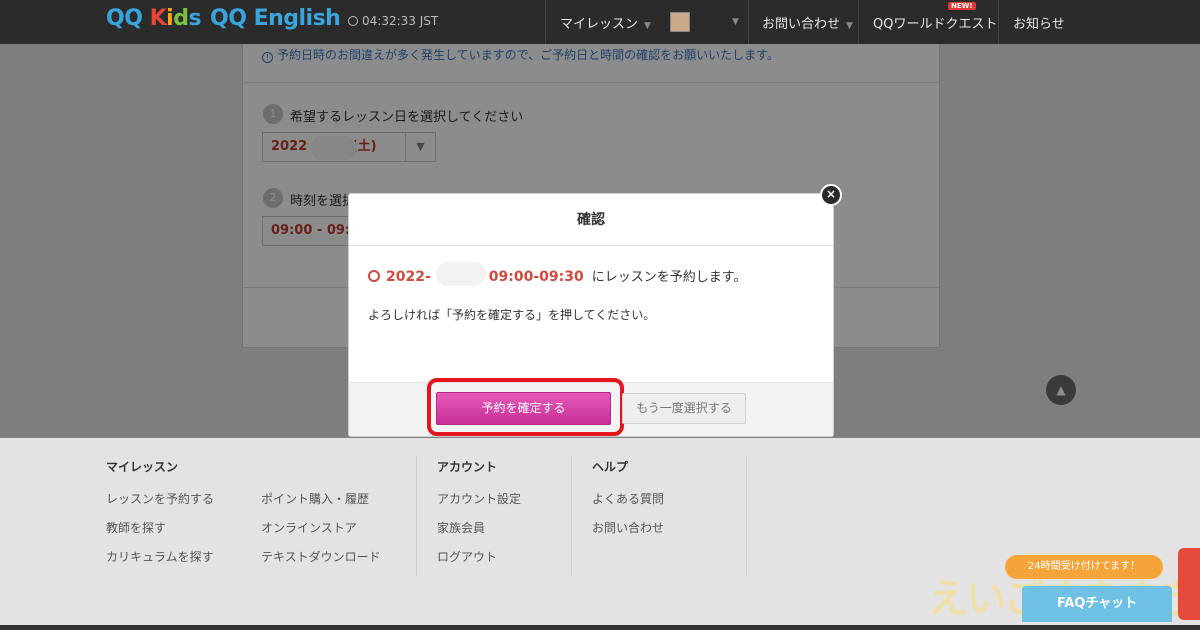 This screenshot has width=1200, height=630. What do you see at coordinates (321, 556) in the screenshot?
I see `footer-link-text-download: テキストダウンロード` at bounding box center [321, 556].